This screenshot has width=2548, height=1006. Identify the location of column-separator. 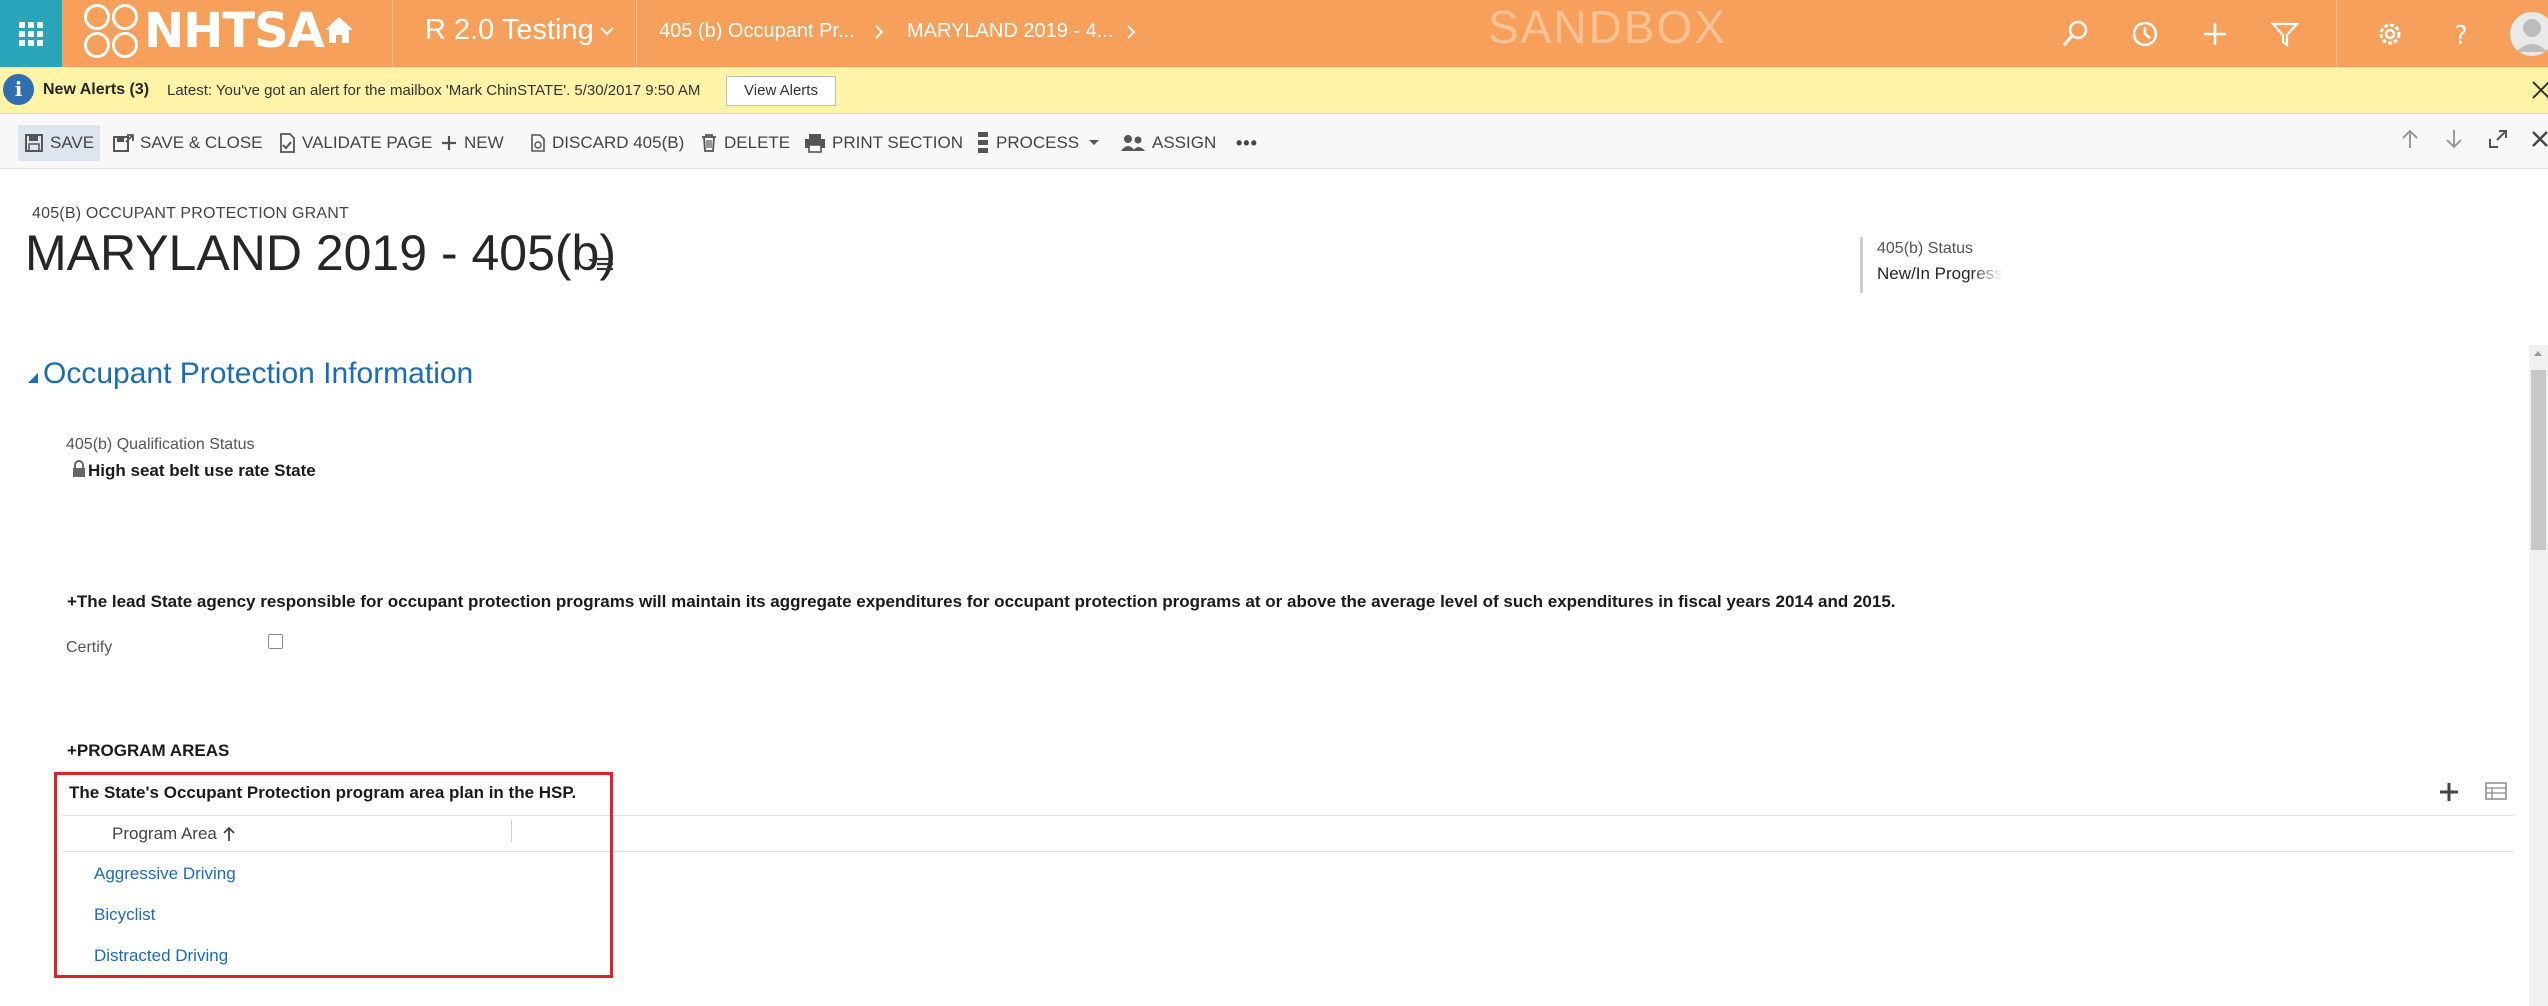
(511, 831).